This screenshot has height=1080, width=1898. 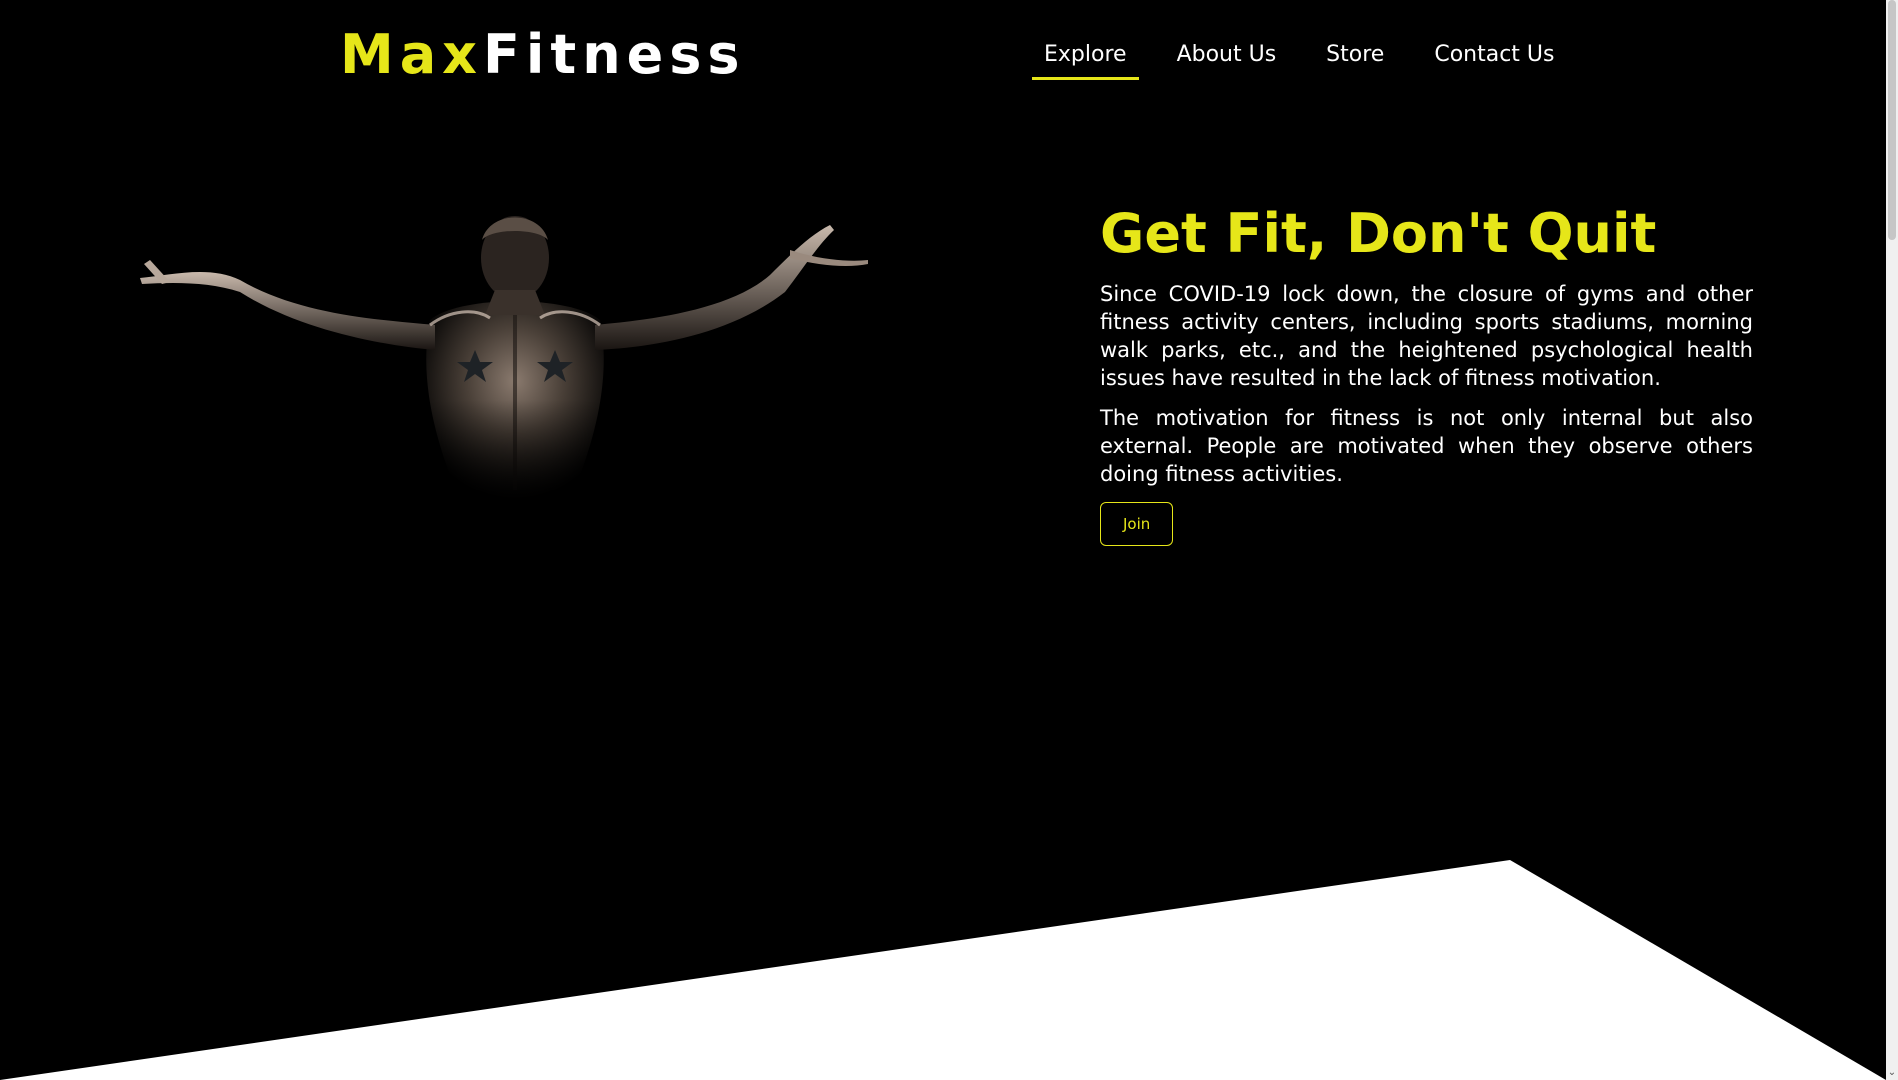 I want to click on chevron-down-icon: ⌄, so click(x=1892, y=1073).